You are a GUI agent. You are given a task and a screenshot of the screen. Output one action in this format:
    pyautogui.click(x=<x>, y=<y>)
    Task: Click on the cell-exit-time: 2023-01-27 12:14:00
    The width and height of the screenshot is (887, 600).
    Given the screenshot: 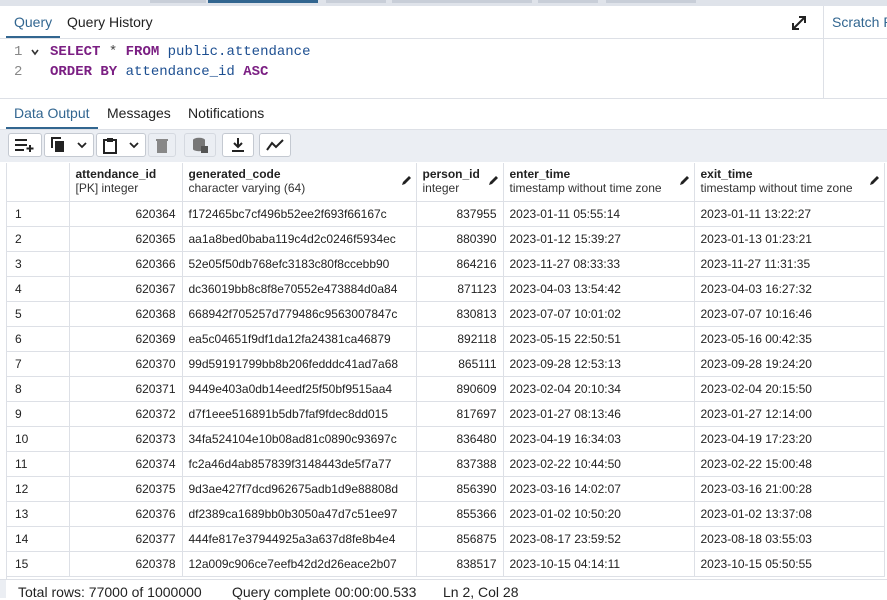 What is the action you would take?
    pyautogui.click(x=789, y=414)
    